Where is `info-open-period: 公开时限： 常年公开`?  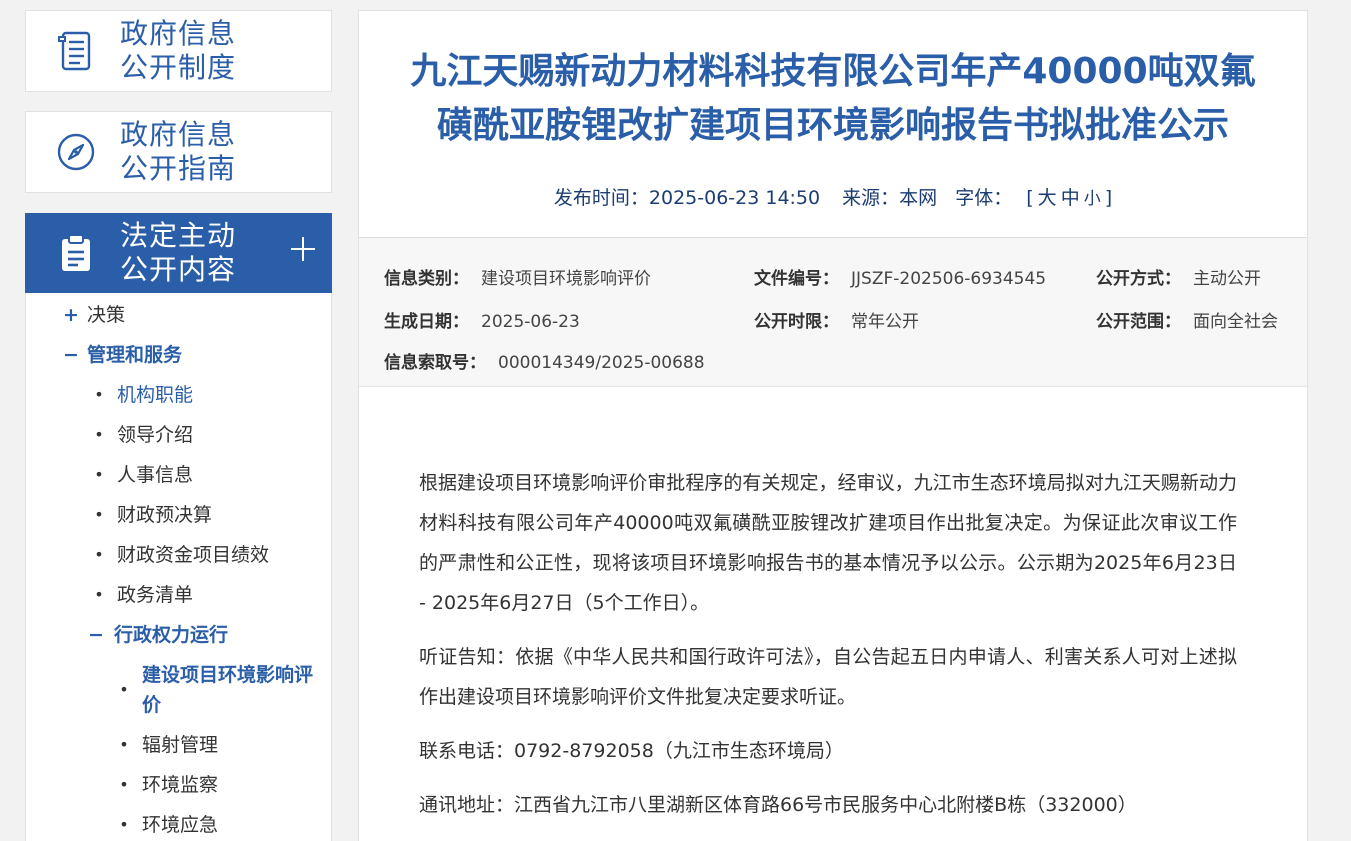 info-open-period: 公开时限： 常年公开 is located at coordinates (836, 322).